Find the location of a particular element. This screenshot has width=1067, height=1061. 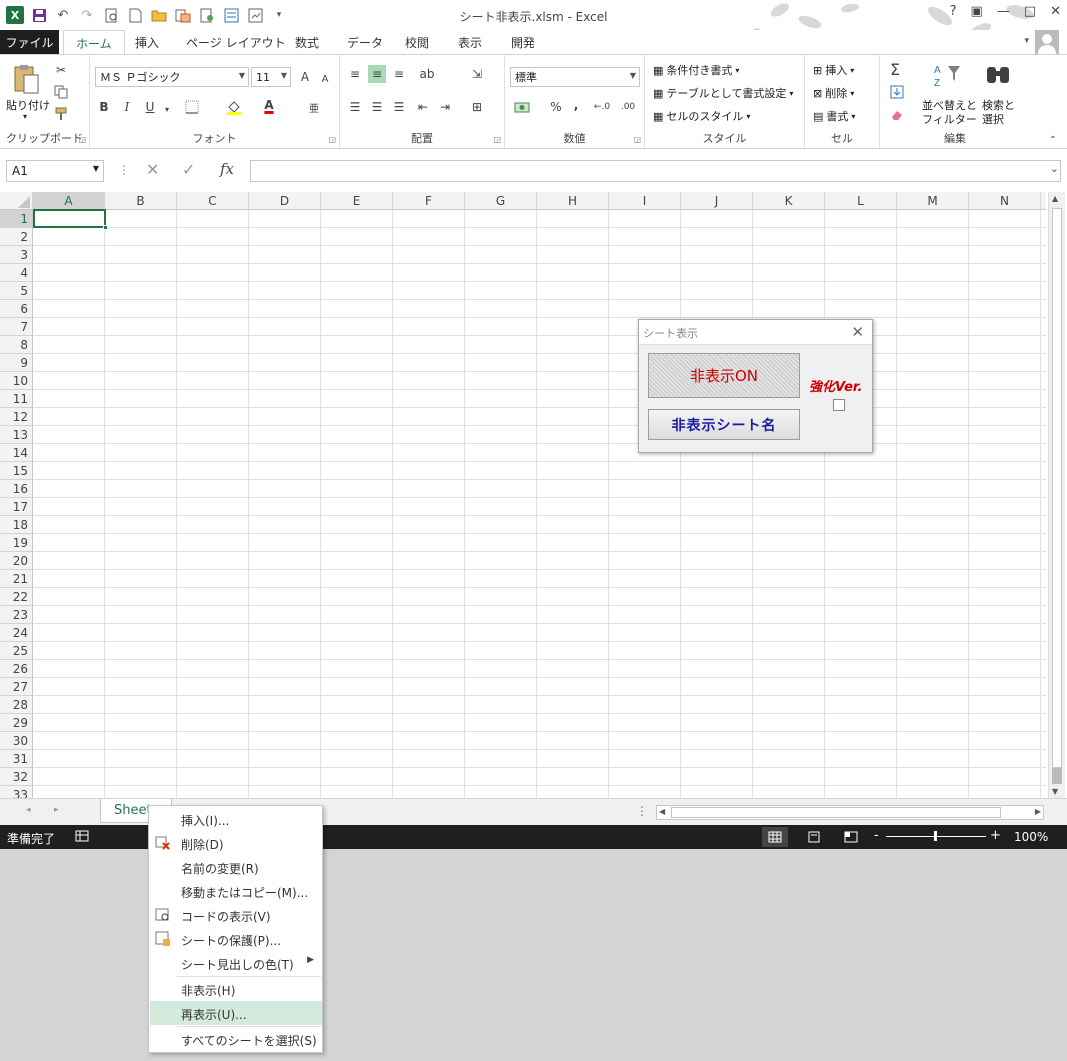

column-header-j: J is located at coordinates (717, 201).